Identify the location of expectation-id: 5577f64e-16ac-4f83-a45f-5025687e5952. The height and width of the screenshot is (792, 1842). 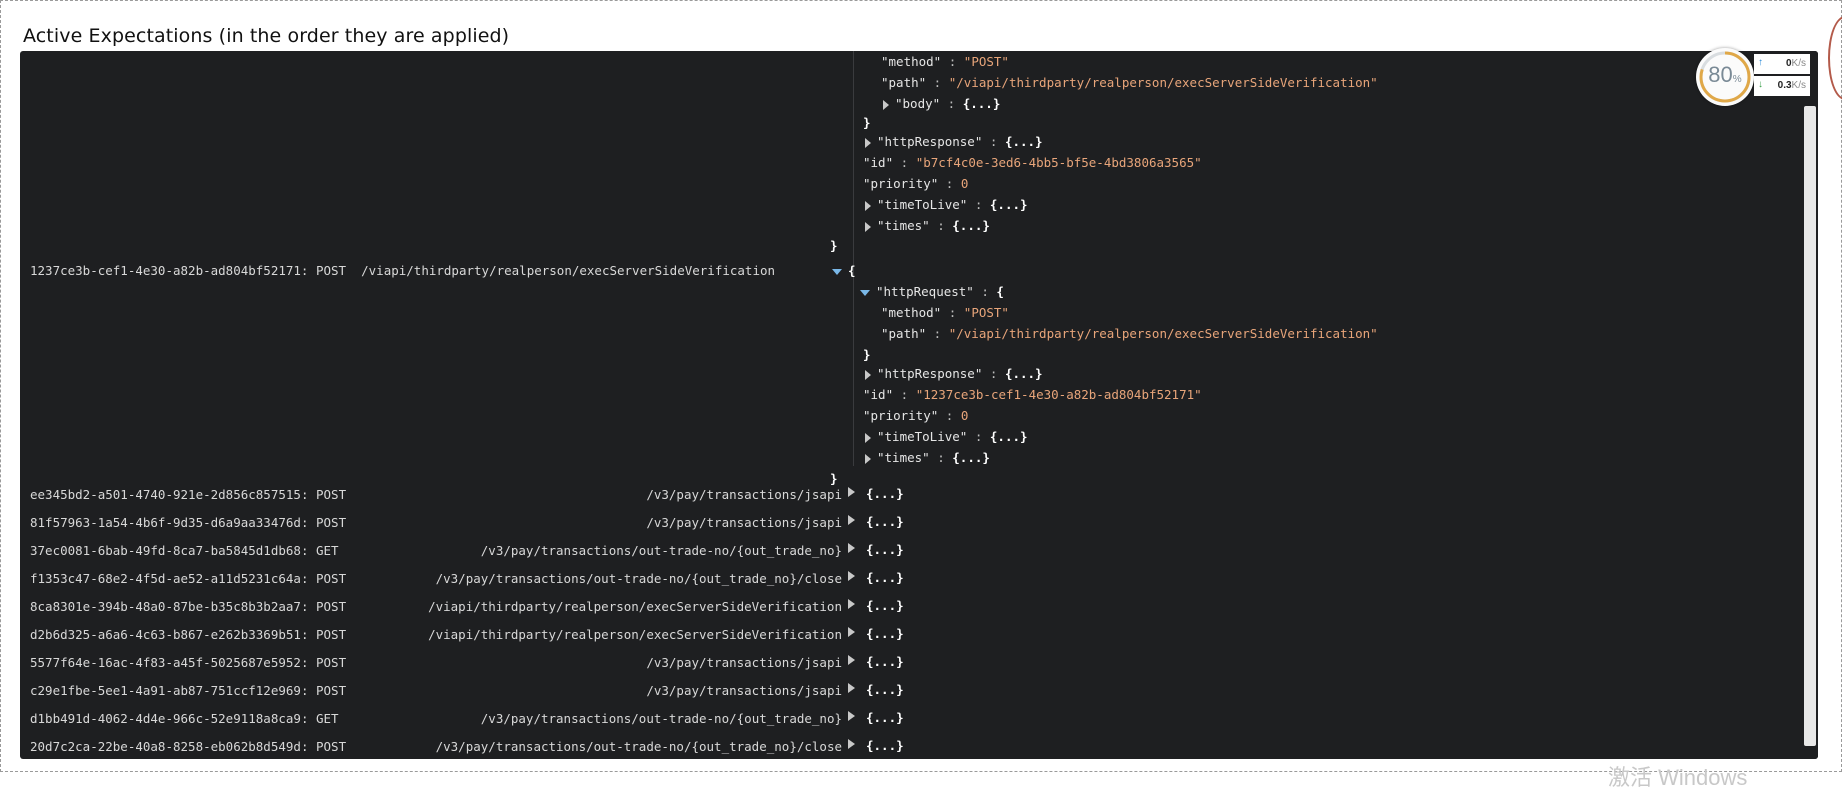
(165, 662).